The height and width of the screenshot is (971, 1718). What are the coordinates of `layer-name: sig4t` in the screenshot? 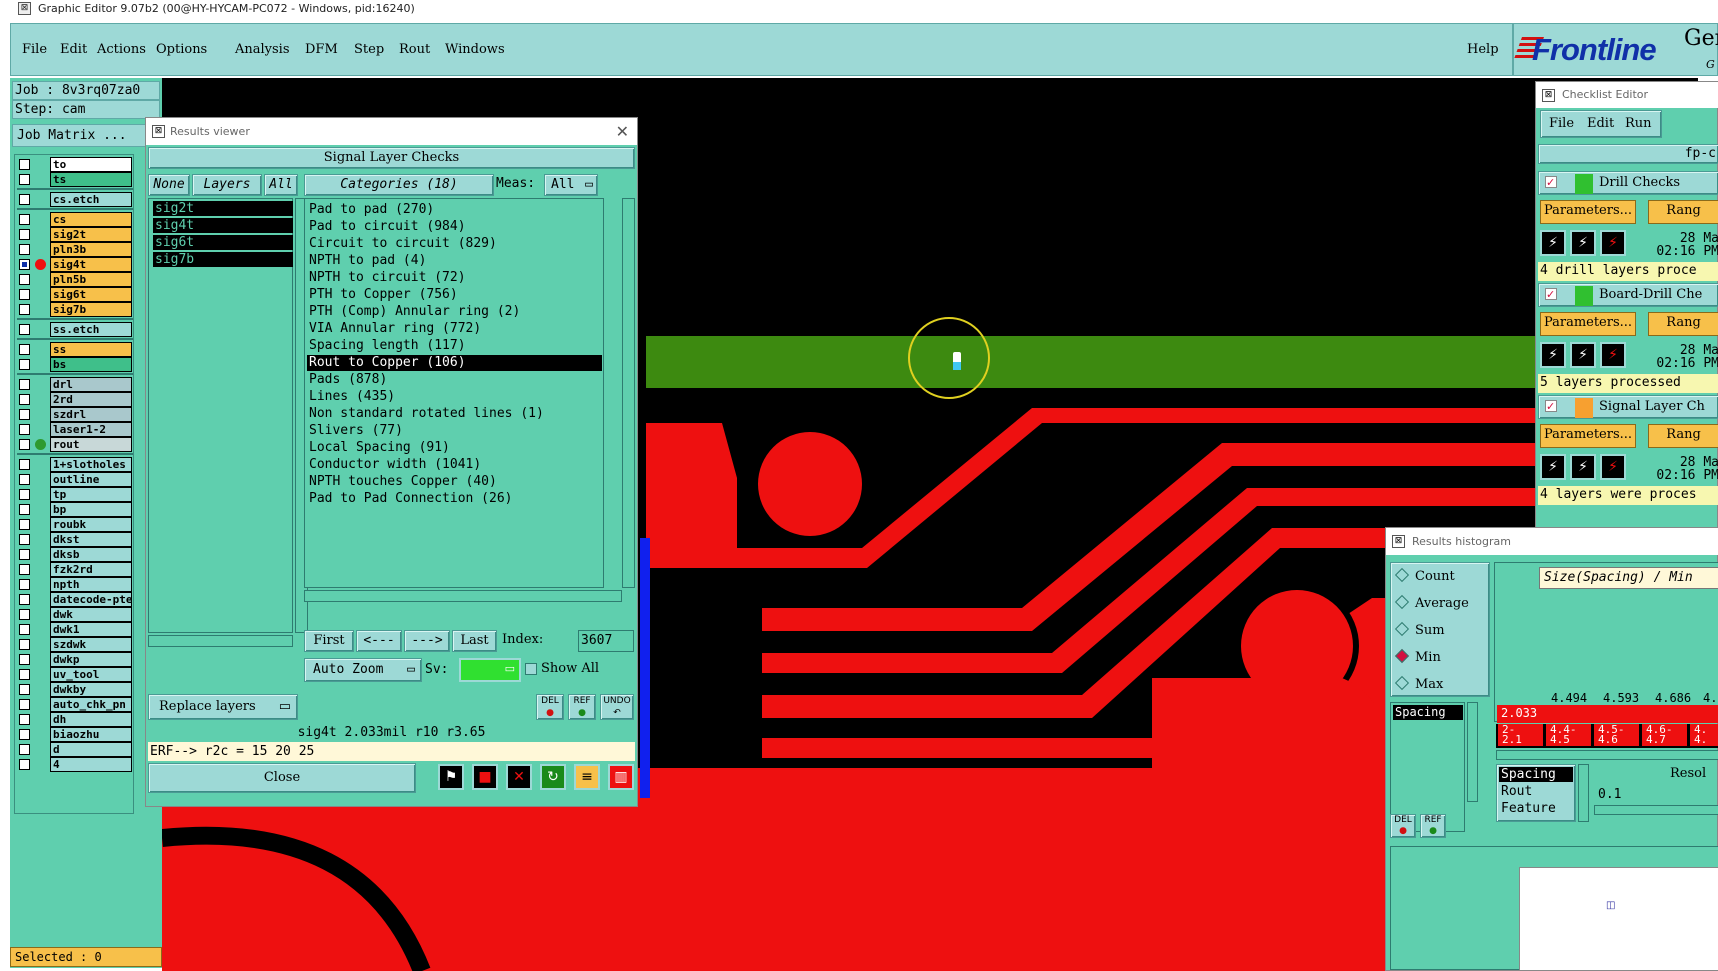 It's located at (91, 264).